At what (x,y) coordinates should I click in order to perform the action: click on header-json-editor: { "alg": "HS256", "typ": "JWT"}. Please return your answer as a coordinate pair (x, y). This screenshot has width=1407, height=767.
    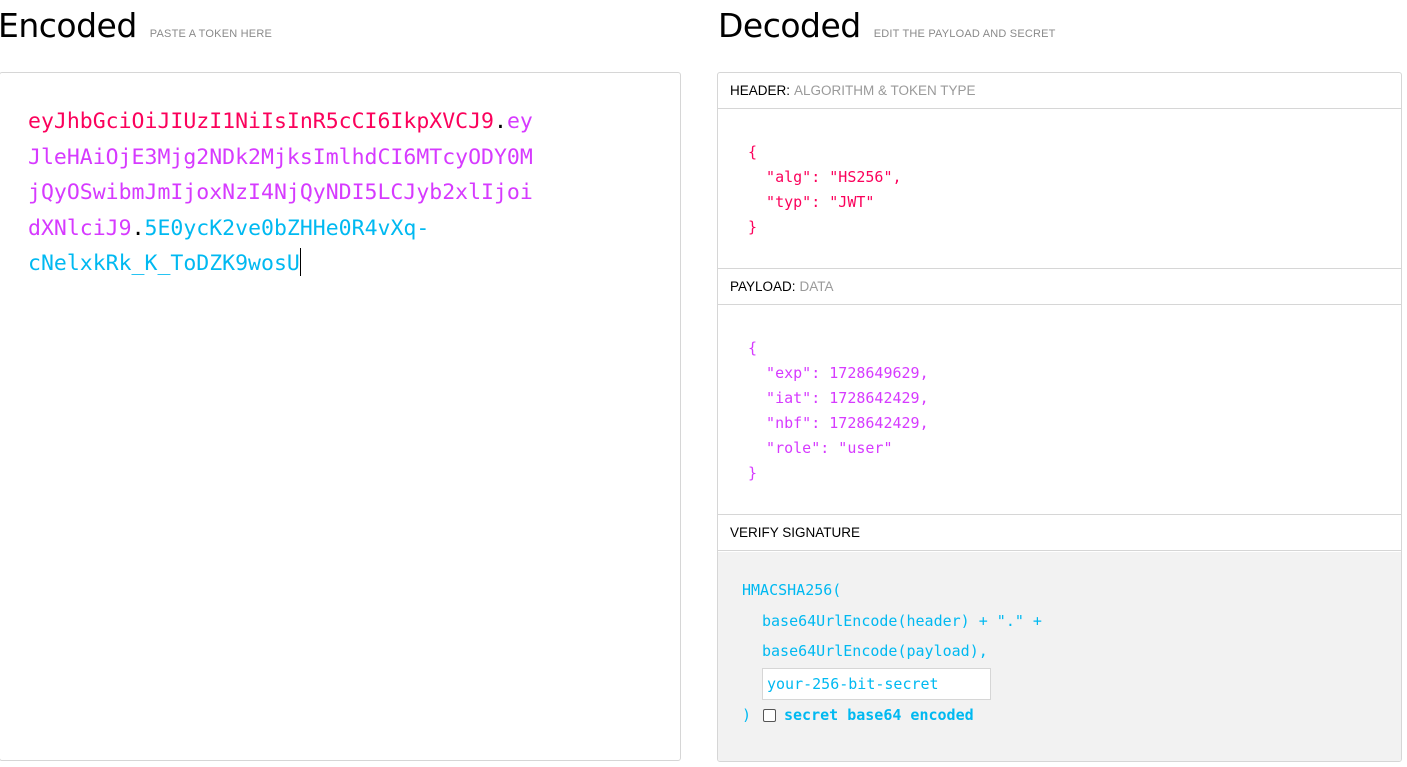
    Looking at the image, I should click on (825, 190).